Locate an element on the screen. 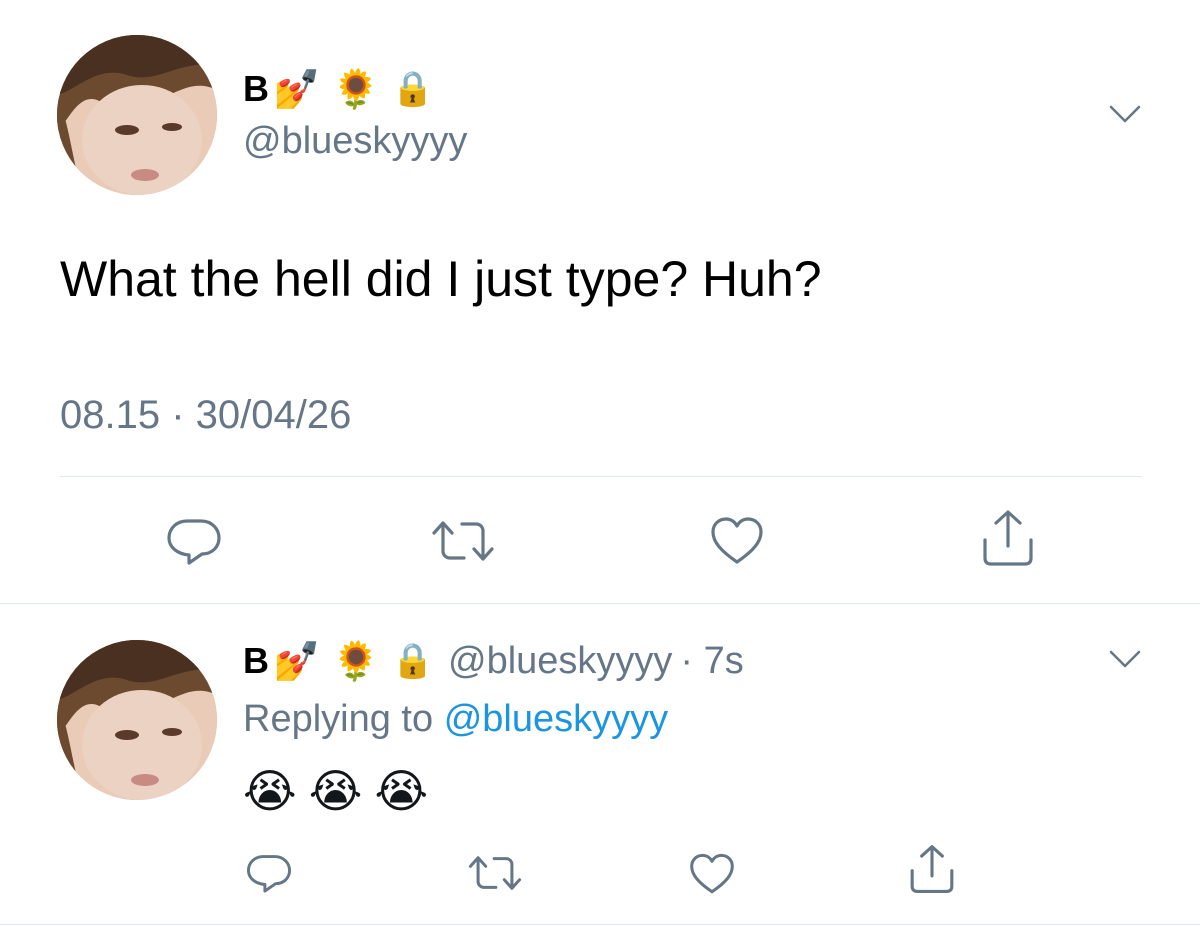 Image resolution: width=1200 pixels, height=926 pixels. main-timestamp: 08.15 · 30/04/26 is located at coordinates (205, 415).